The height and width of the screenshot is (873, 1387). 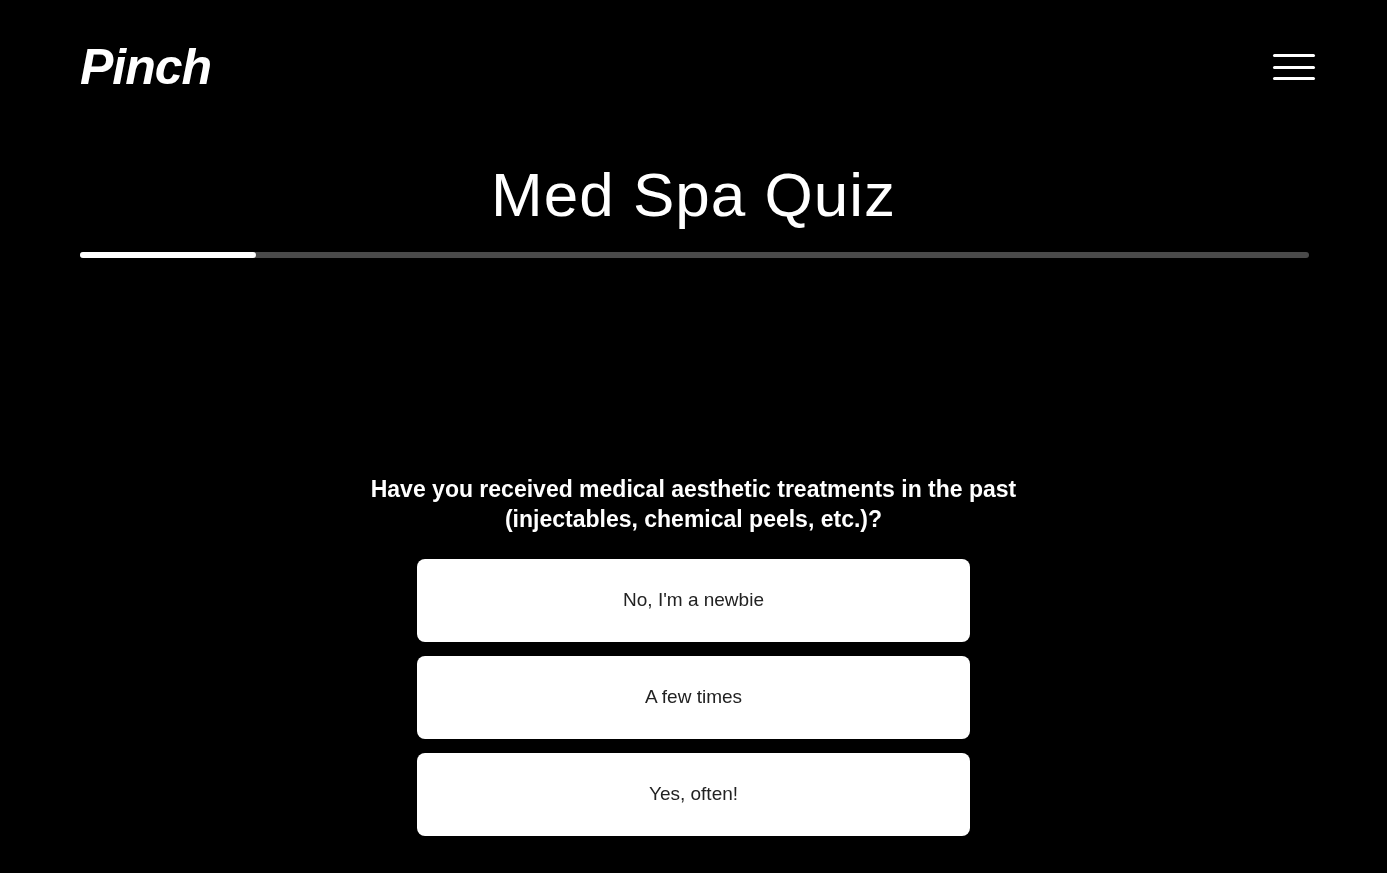 I want to click on answer-option: Yes, often!, so click(x=693, y=794).